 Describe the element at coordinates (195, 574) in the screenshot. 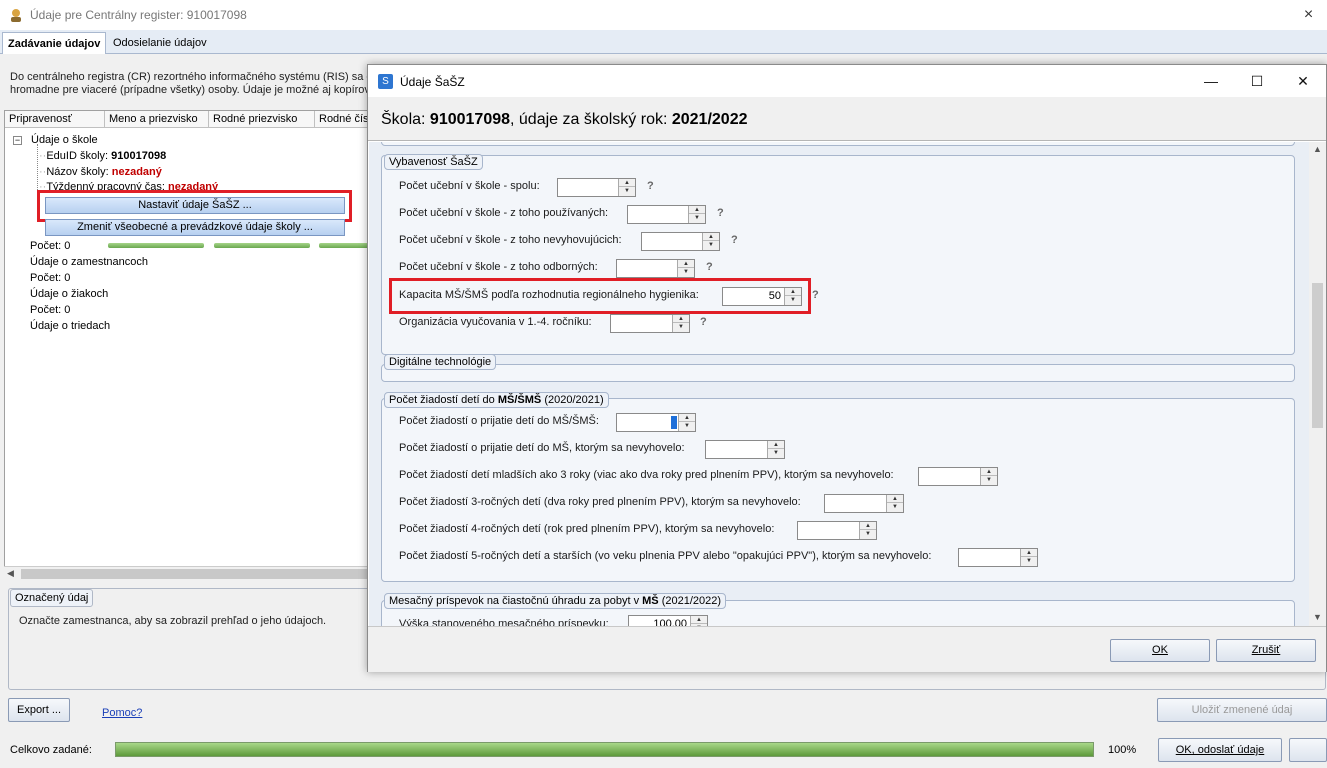

I see `horizontal-scroll-thumb` at that location.